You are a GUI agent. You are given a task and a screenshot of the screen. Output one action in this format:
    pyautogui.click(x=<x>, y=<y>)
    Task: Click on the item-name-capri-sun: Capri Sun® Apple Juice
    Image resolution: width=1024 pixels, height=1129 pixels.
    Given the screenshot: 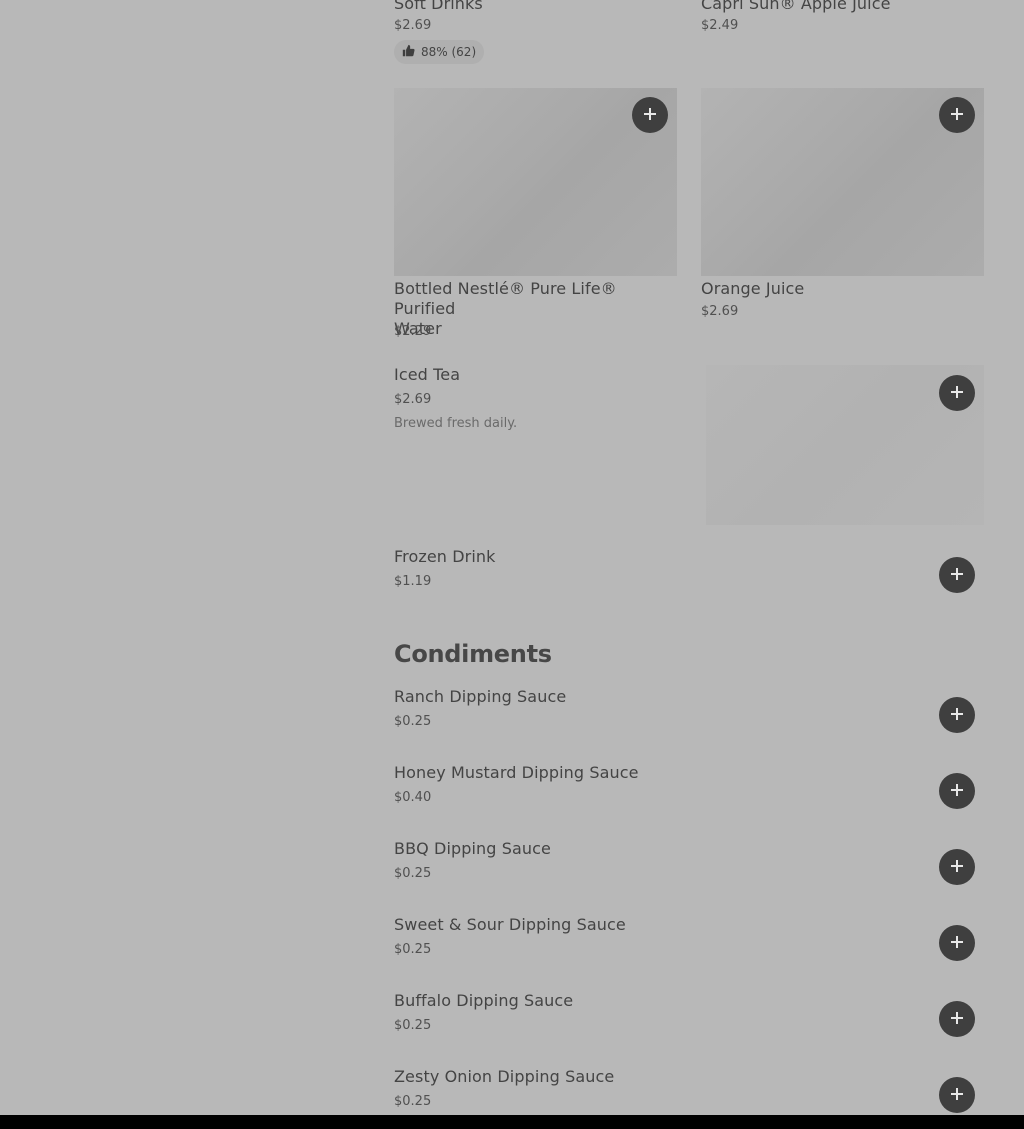 What is the action you would take?
    pyautogui.click(x=796, y=6)
    